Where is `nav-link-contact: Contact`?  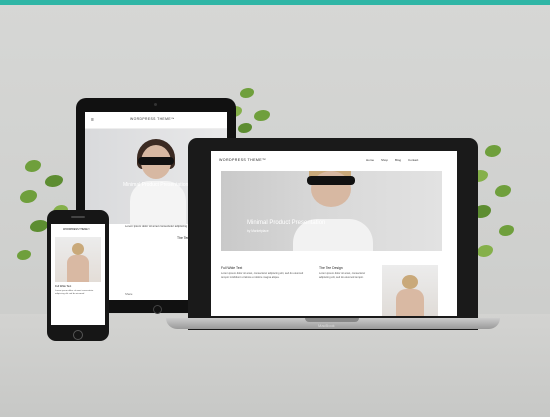 nav-link-contact: Contact is located at coordinates (413, 160).